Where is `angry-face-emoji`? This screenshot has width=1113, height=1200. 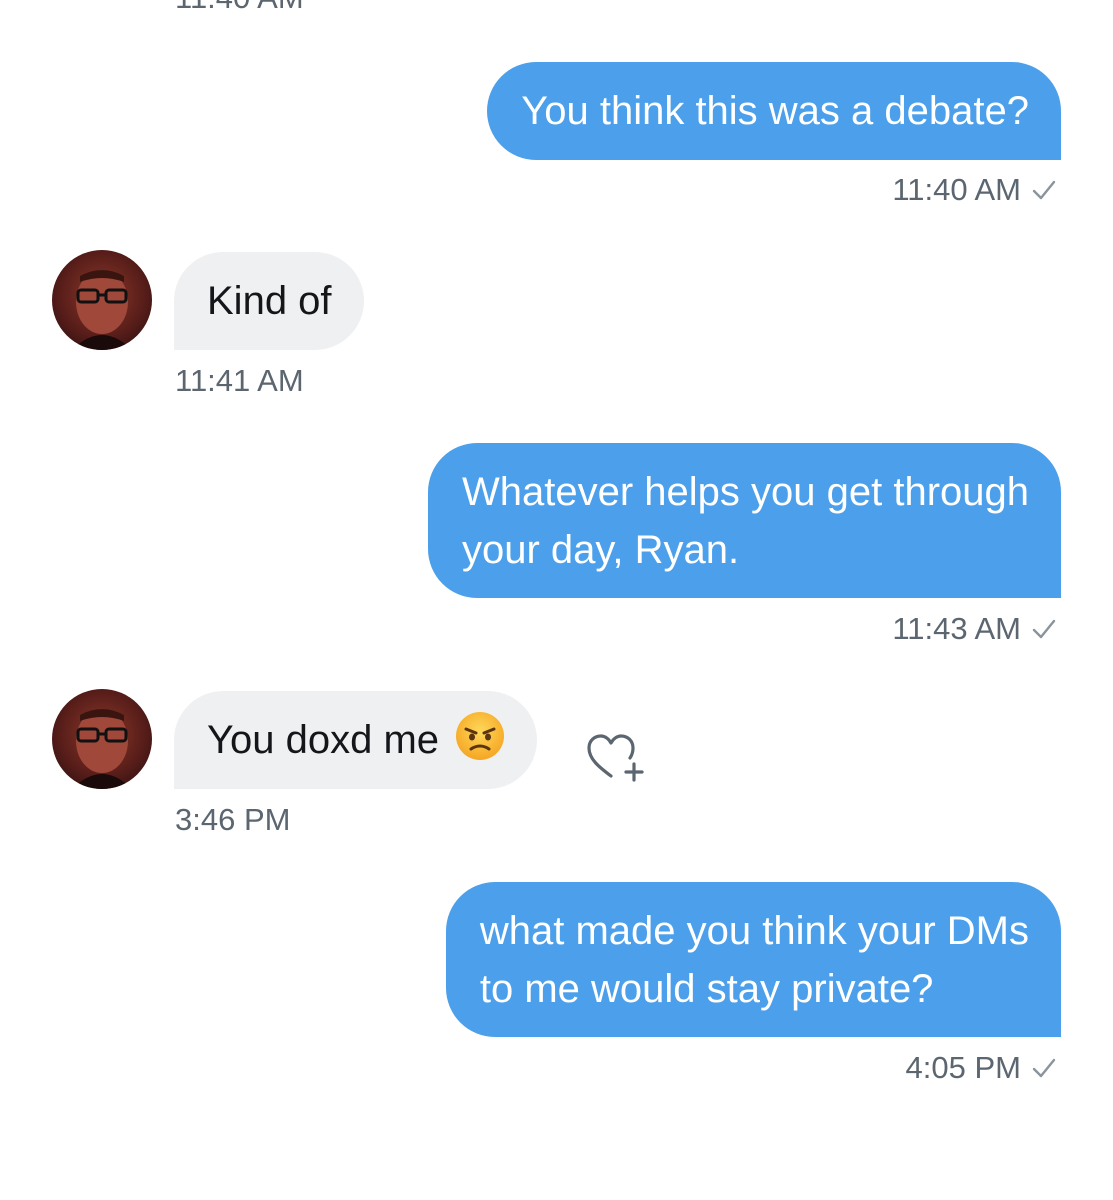
angry-face-emoji is located at coordinates (480, 736).